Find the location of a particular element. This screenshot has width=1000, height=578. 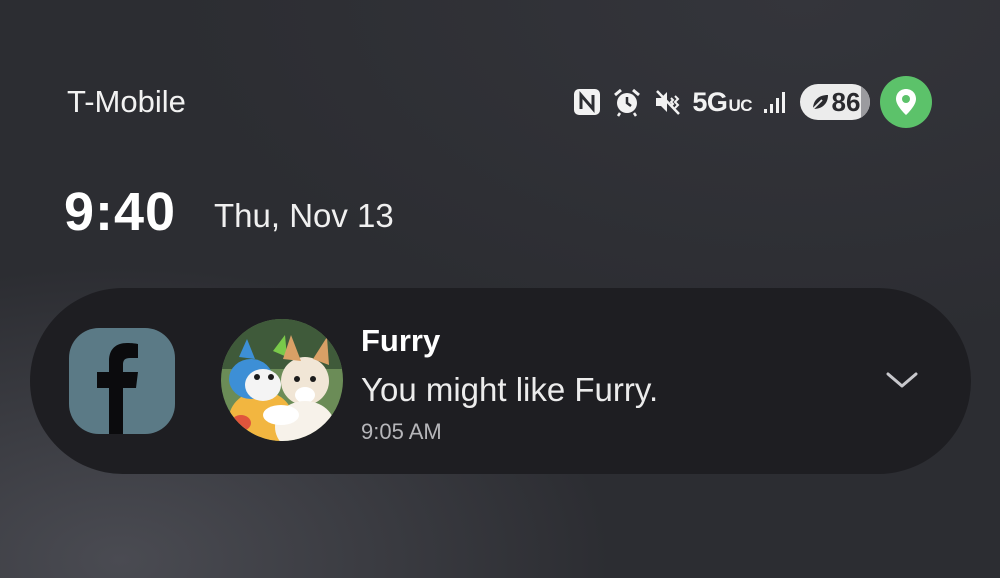

status-icons: 5G UC 86 is located at coordinates (752, 102).